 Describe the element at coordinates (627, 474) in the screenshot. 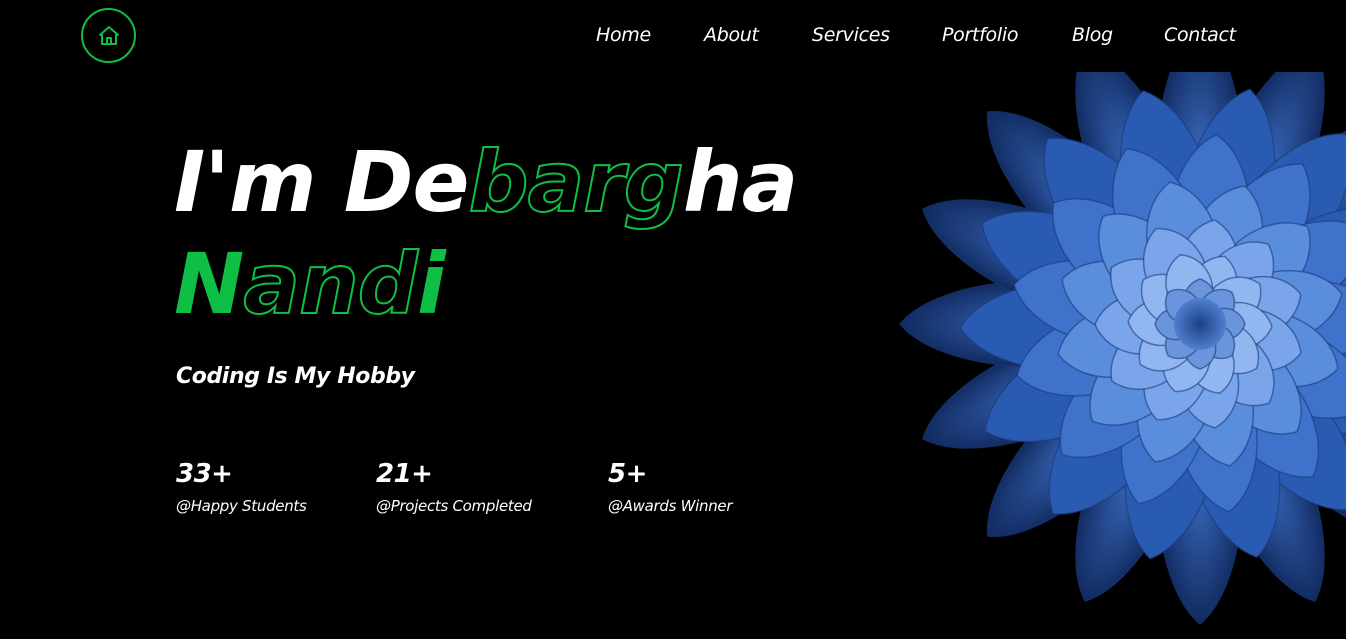

I see `stat-value: 5+` at that location.